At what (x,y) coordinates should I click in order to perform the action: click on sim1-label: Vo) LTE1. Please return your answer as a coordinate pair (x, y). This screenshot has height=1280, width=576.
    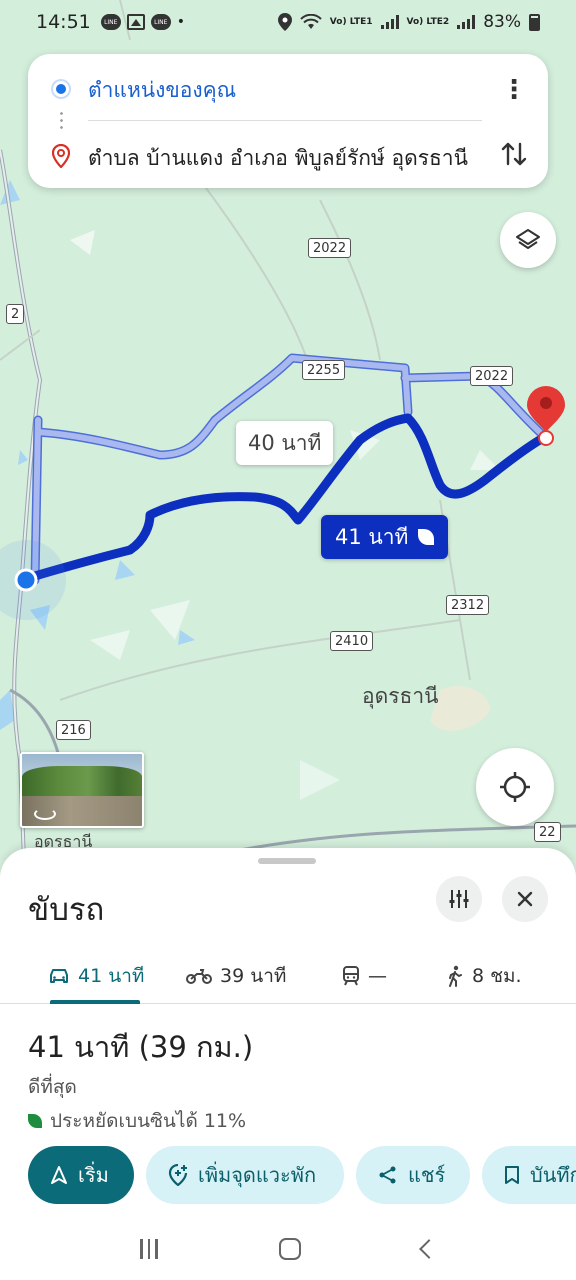
    Looking at the image, I should click on (351, 21).